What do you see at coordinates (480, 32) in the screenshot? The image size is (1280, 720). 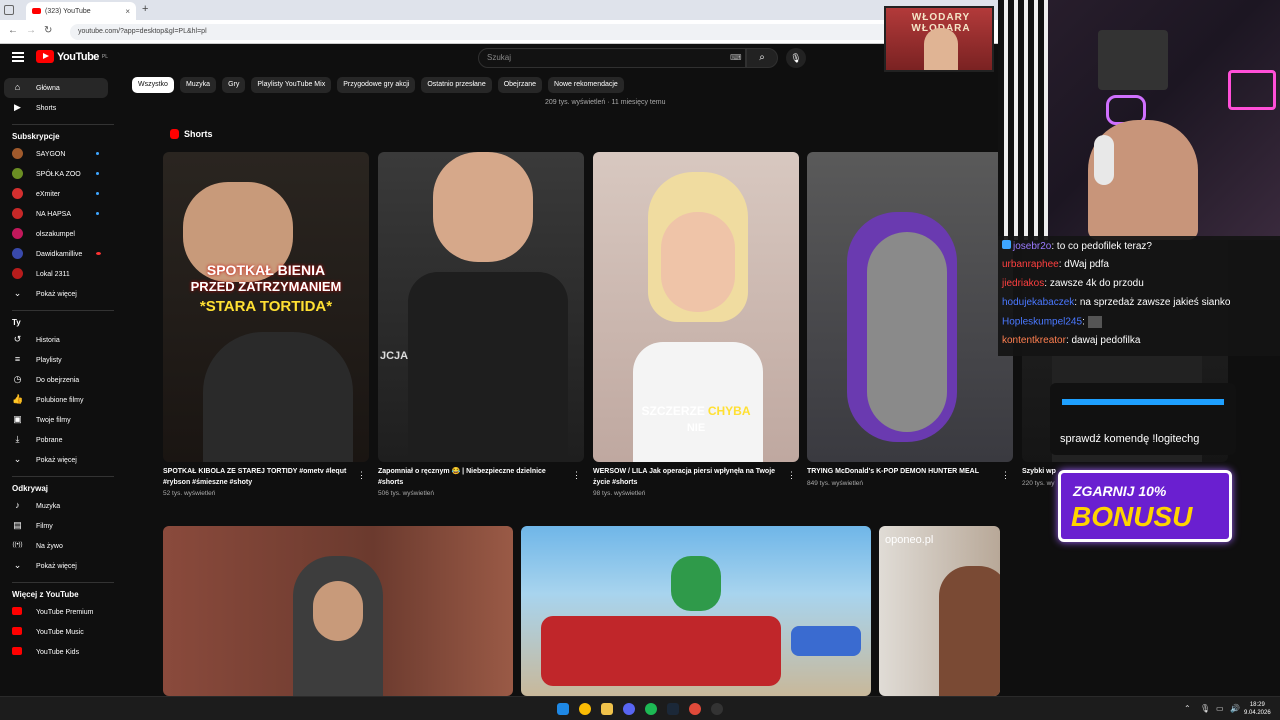 I see `url-field: youtube.com/?app=desktop&gl=PL&hl=pl` at bounding box center [480, 32].